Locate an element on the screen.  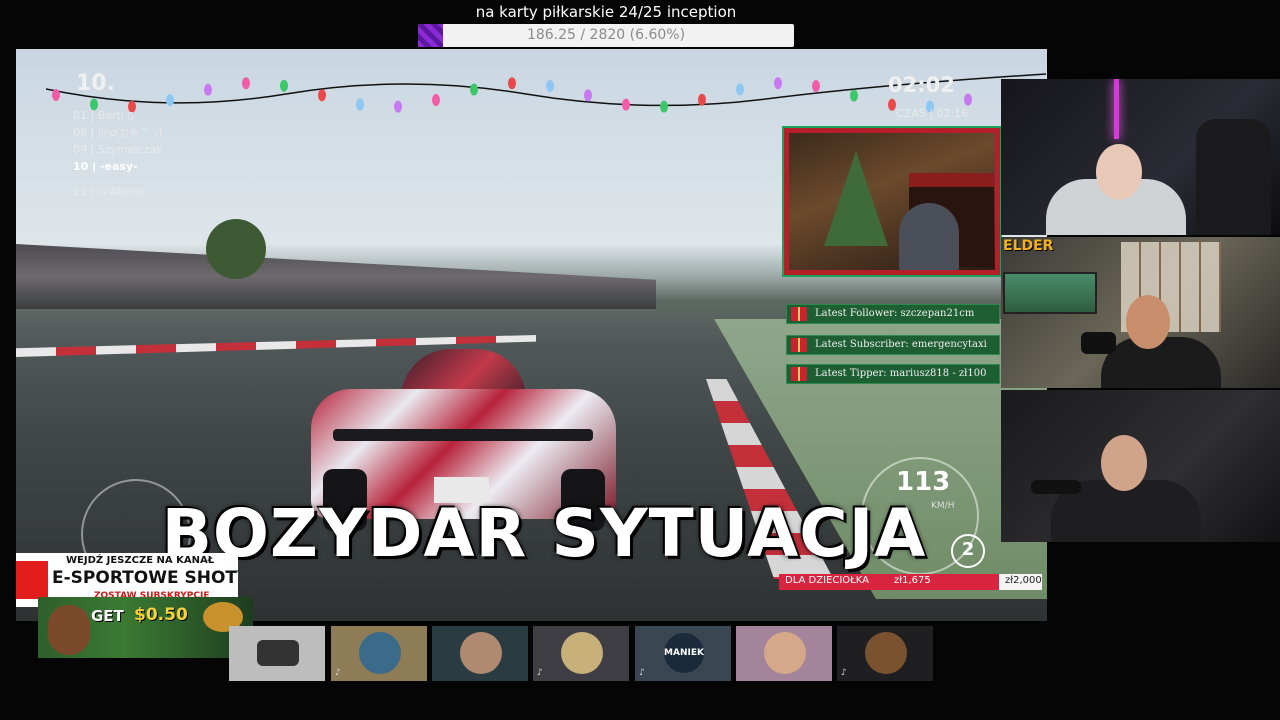
donation-current: zł1,675 is located at coordinates (912, 580).